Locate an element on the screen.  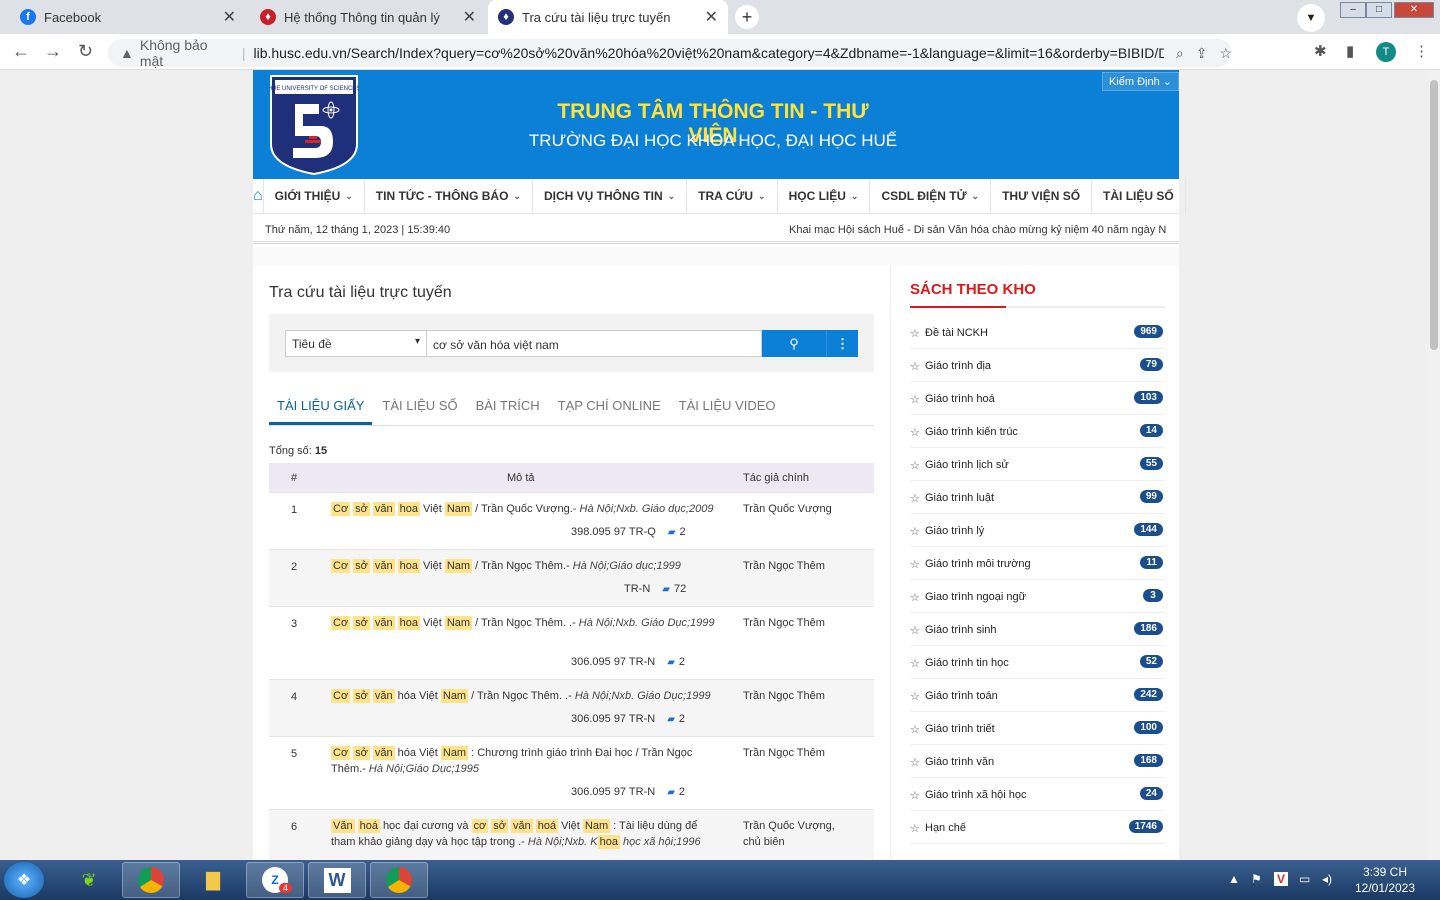
network-icon: ▭ is located at coordinates (1304, 879).